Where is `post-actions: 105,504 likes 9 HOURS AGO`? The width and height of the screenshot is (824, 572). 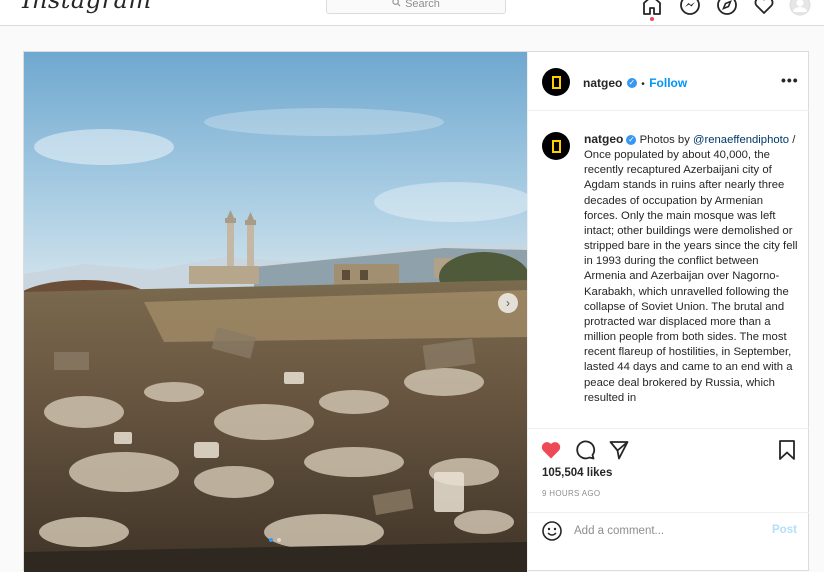 post-actions: 105,504 likes 9 HOURS AGO is located at coordinates (668, 473).